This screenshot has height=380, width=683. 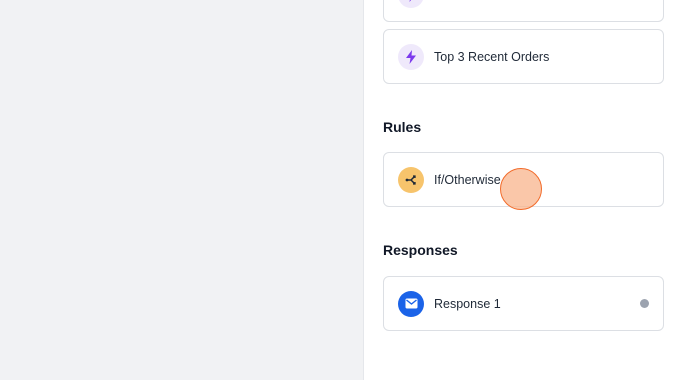 I want to click on card-label: Response 1, so click(x=467, y=303).